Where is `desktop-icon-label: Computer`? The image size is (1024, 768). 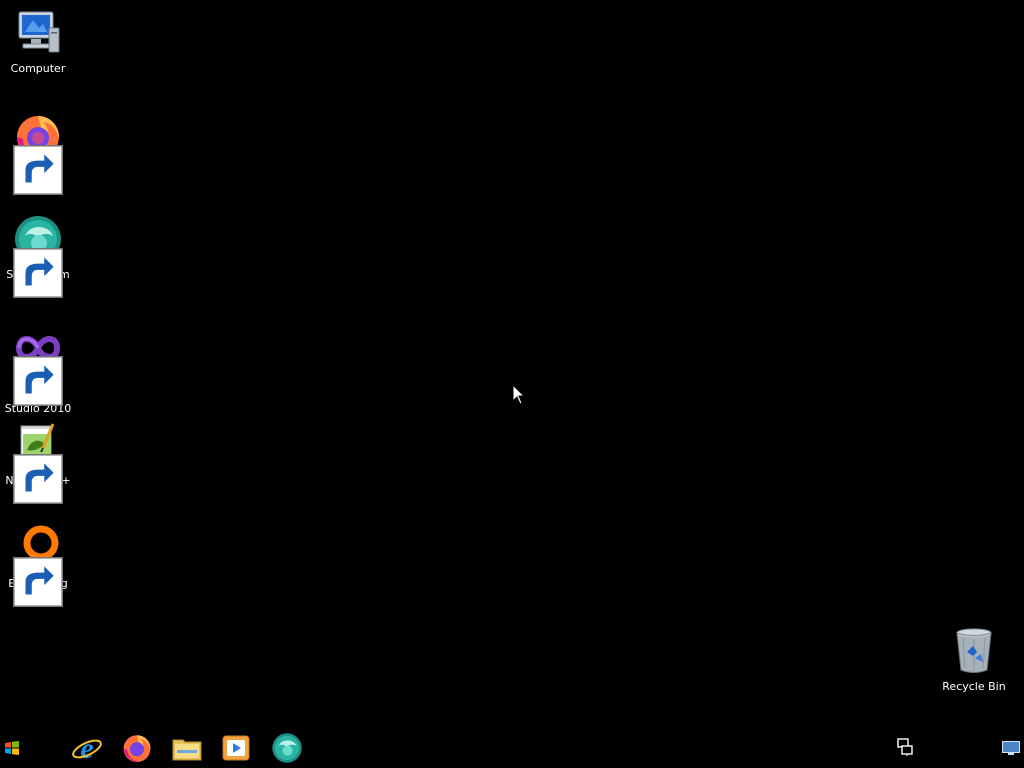 desktop-icon-label: Computer is located at coordinates (38, 68).